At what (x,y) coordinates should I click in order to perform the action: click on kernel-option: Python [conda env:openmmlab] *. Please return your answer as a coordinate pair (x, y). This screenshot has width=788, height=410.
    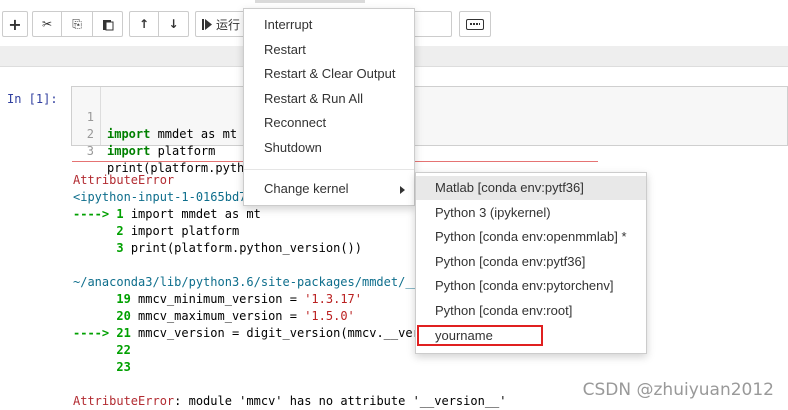
    Looking at the image, I should click on (531, 237).